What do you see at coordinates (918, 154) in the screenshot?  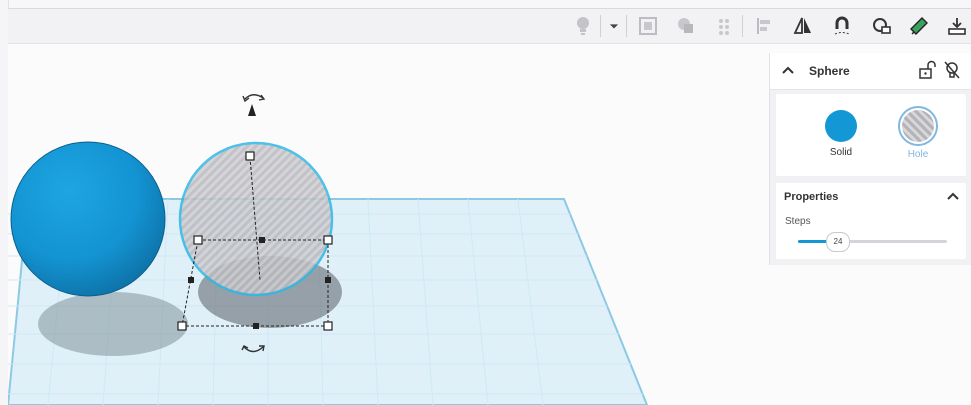 I see `hole-label: Hole` at bounding box center [918, 154].